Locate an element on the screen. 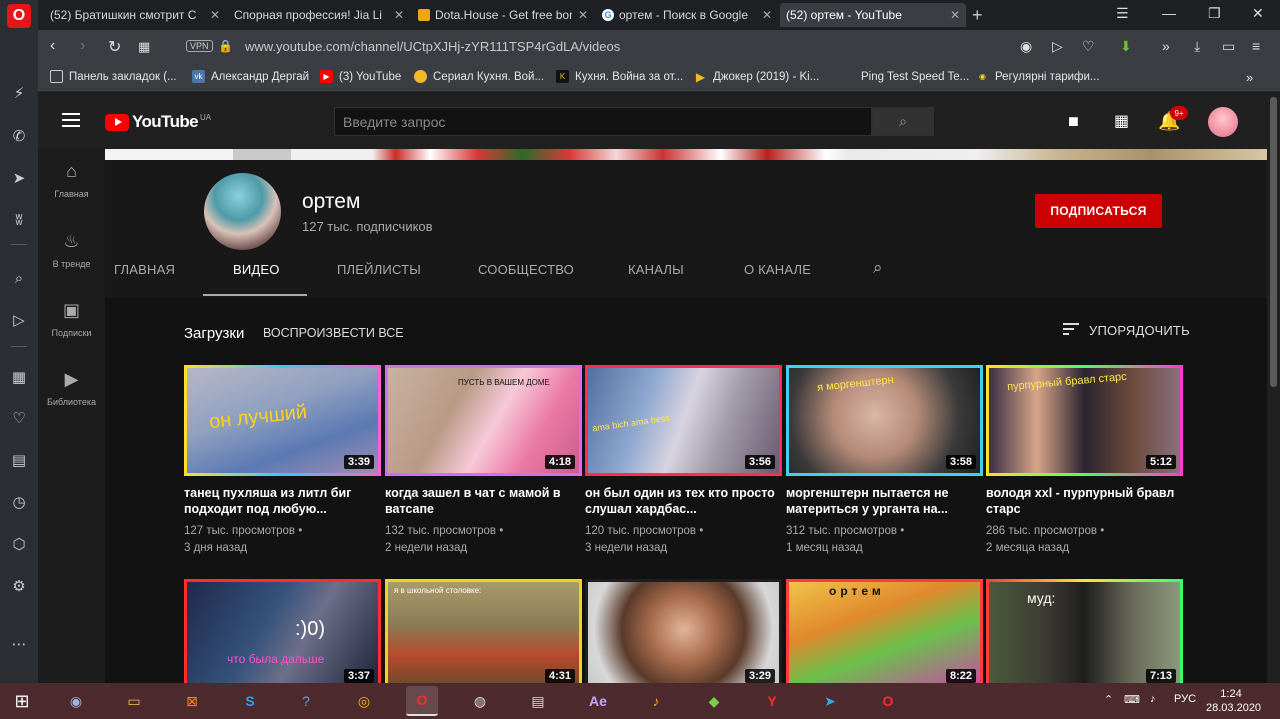  create-video-icon: ■ is located at coordinates (1073, 121).